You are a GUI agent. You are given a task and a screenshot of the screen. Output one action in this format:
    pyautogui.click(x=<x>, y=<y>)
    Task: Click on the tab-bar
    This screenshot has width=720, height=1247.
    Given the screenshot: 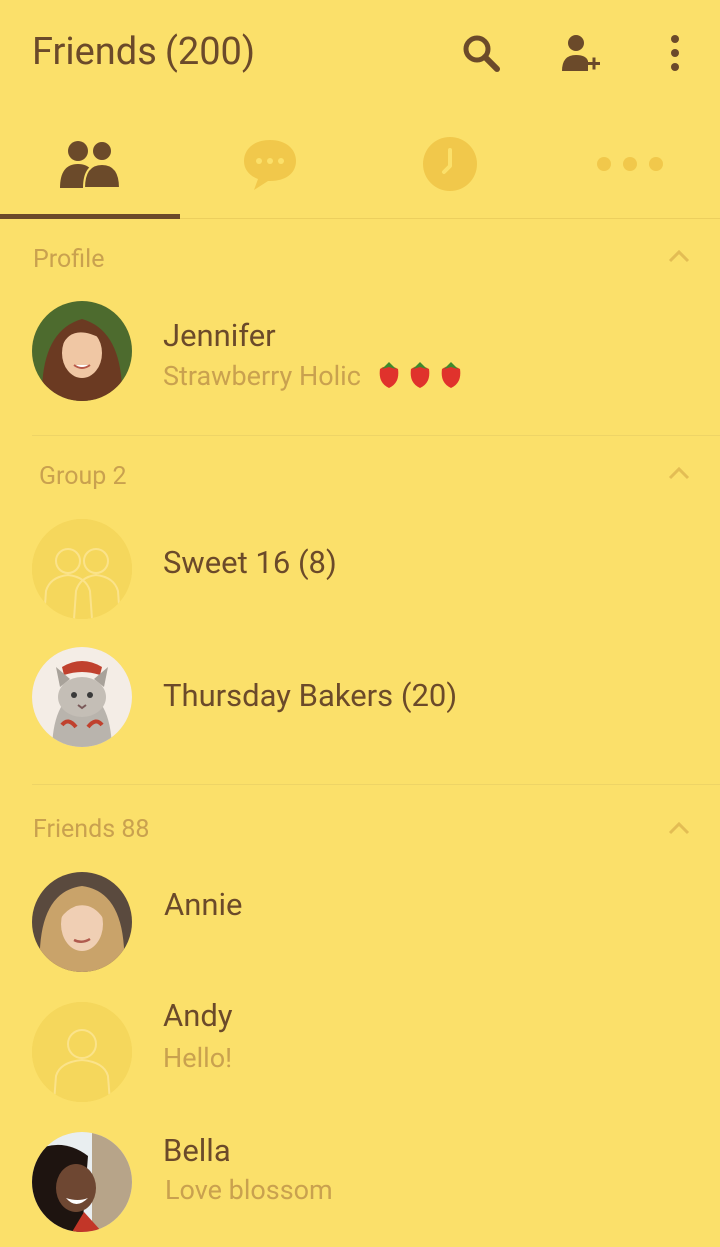 What is the action you would take?
    pyautogui.click(x=360, y=164)
    